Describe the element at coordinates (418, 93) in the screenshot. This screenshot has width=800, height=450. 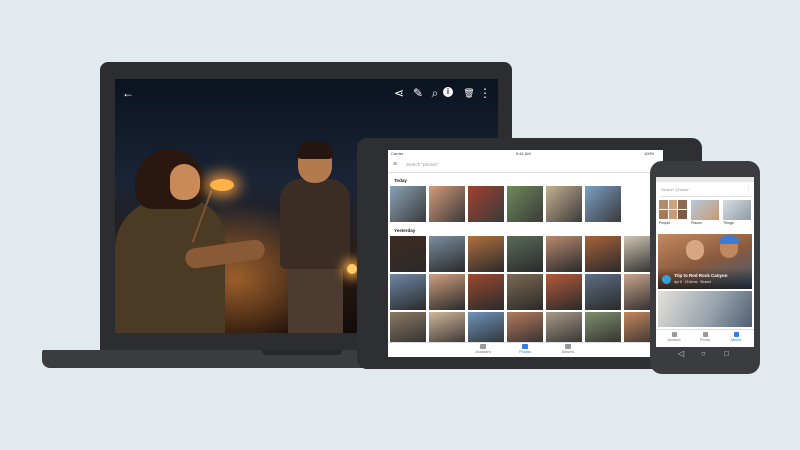
I see `edit-icon: ✎` at that location.